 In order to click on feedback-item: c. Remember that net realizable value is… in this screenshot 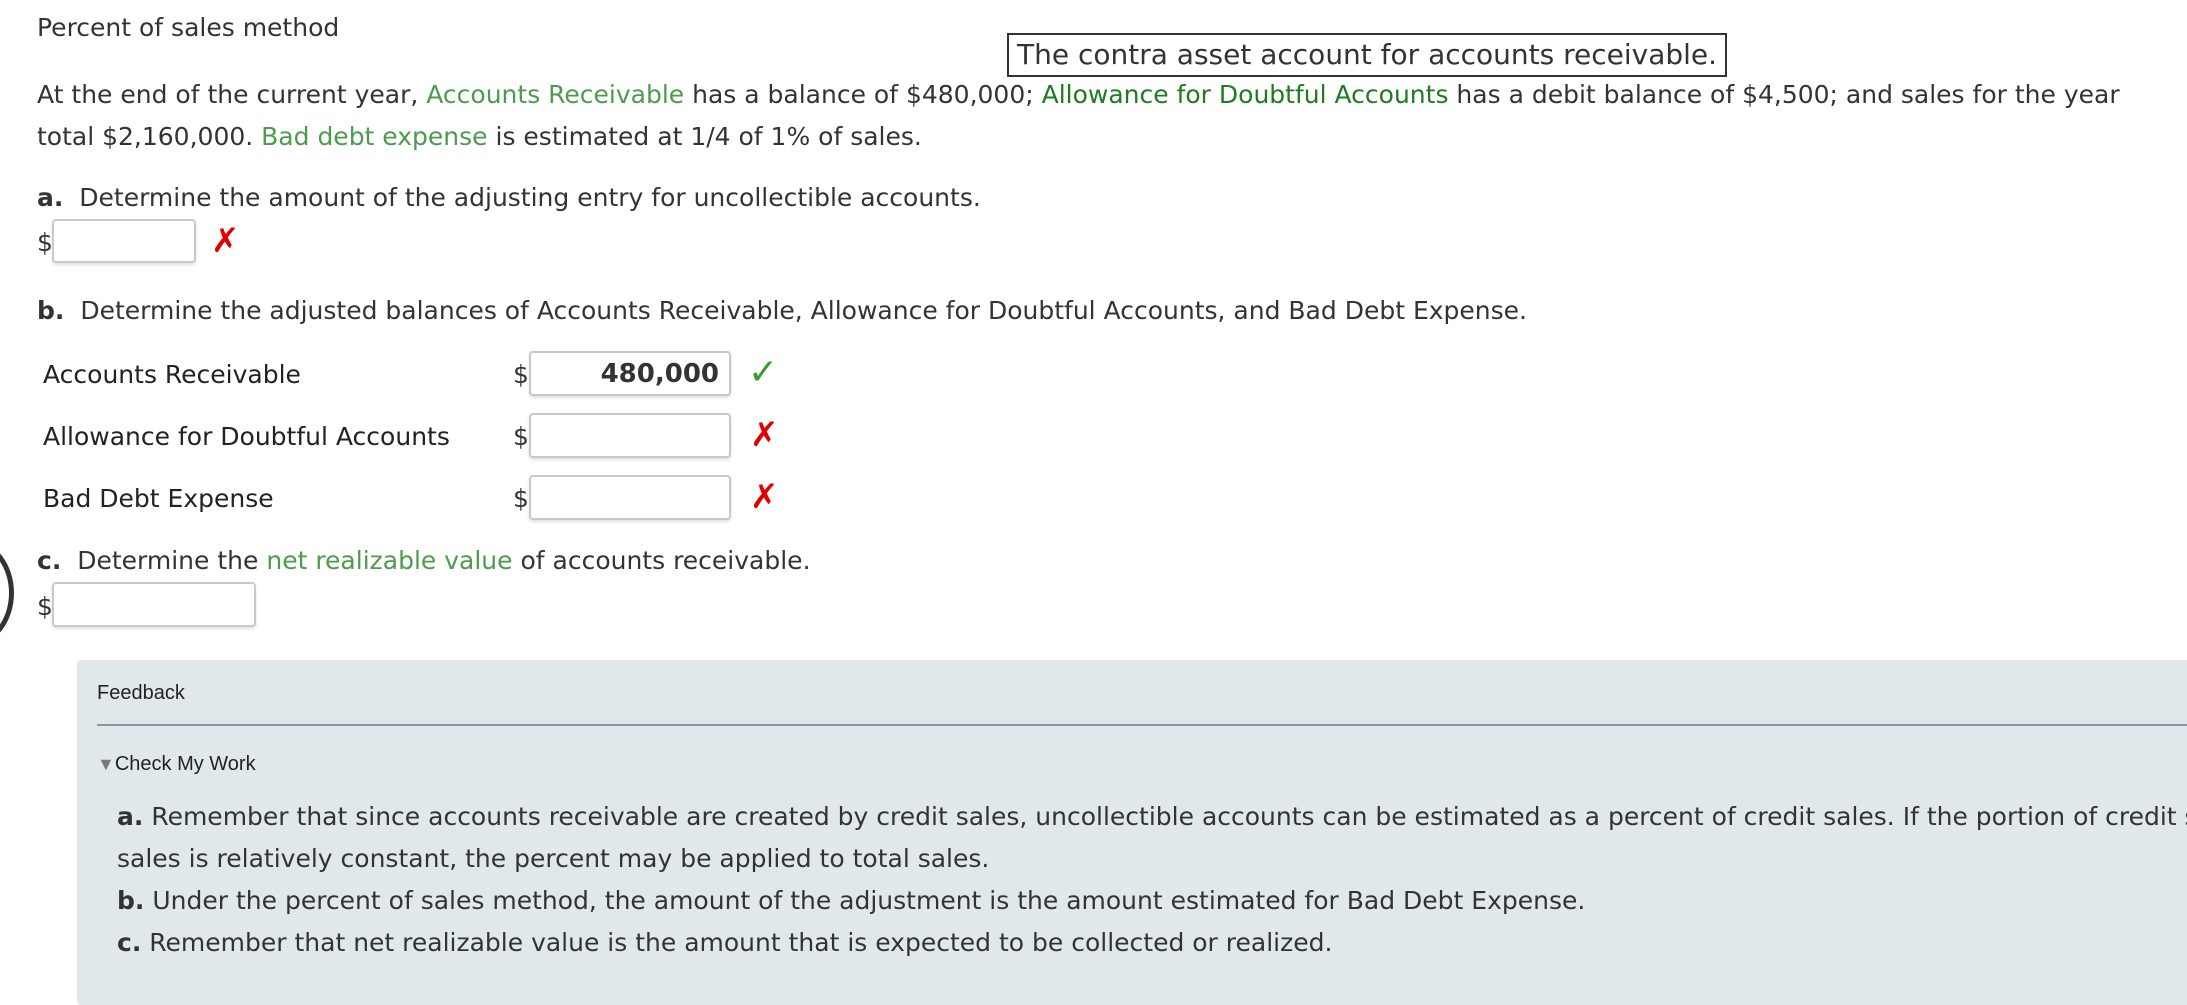, I will do `click(1152, 943)`.